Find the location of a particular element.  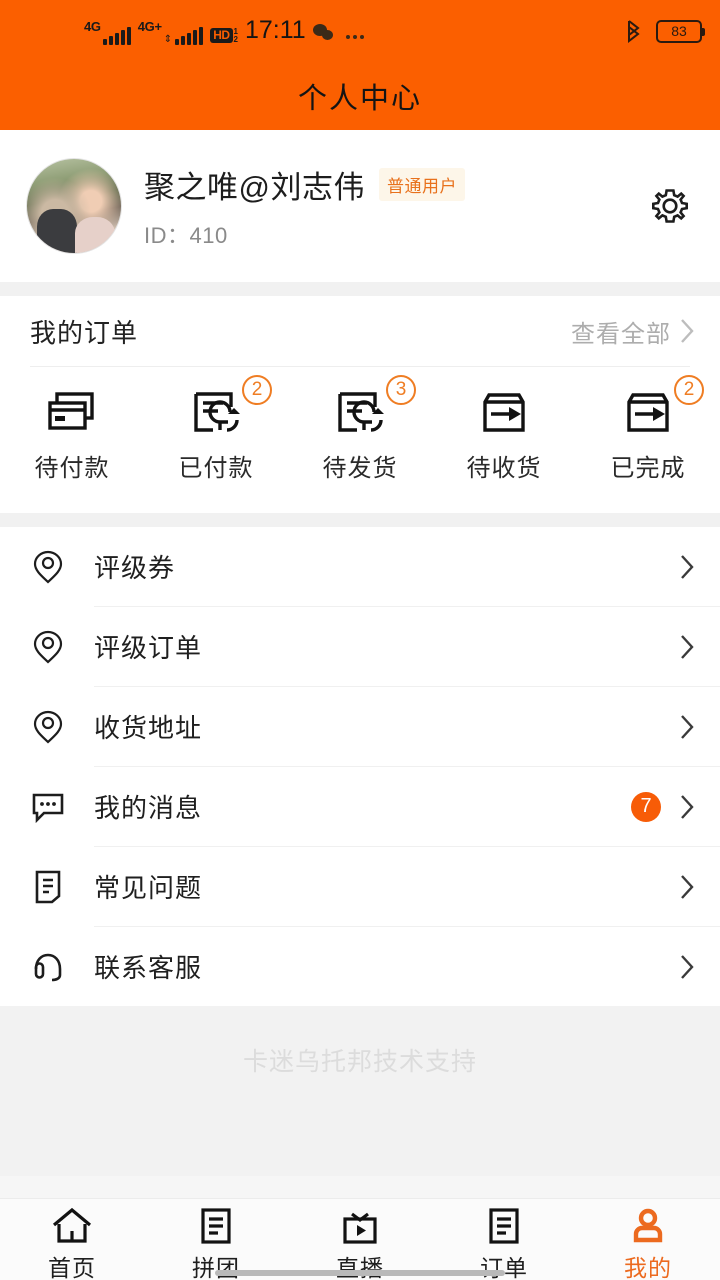

tab-live: 直播 is located at coordinates (360, 1242).